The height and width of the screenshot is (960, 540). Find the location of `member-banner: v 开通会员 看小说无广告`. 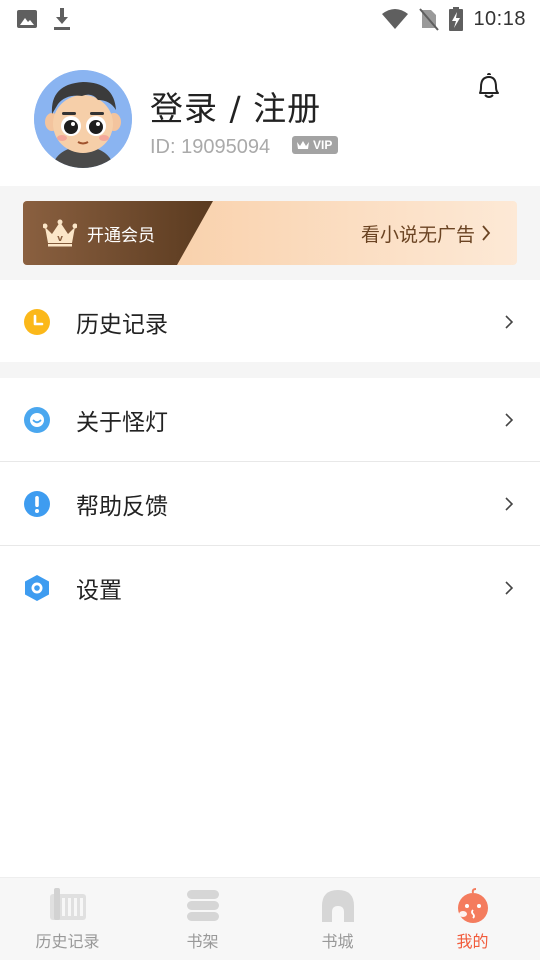

member-banner: v 开通会员 看小说无广告 is located at coordinates (270, 233).